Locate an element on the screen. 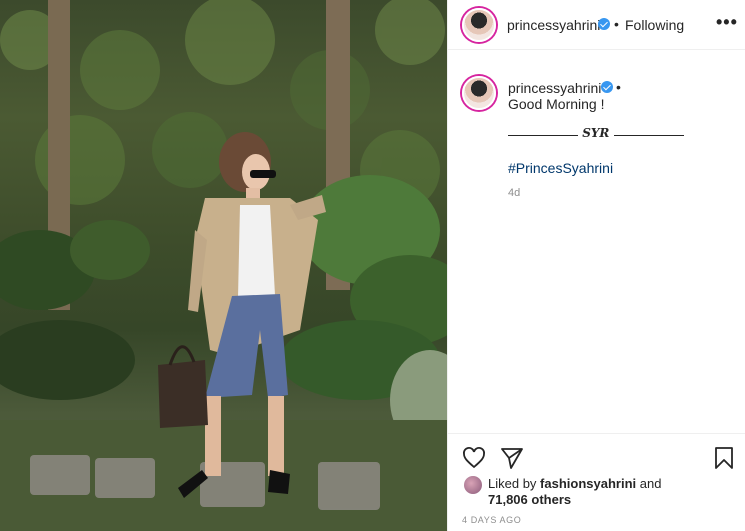  post-timestamp: 4 DAYS AGO is located at coordinates (491, 520).